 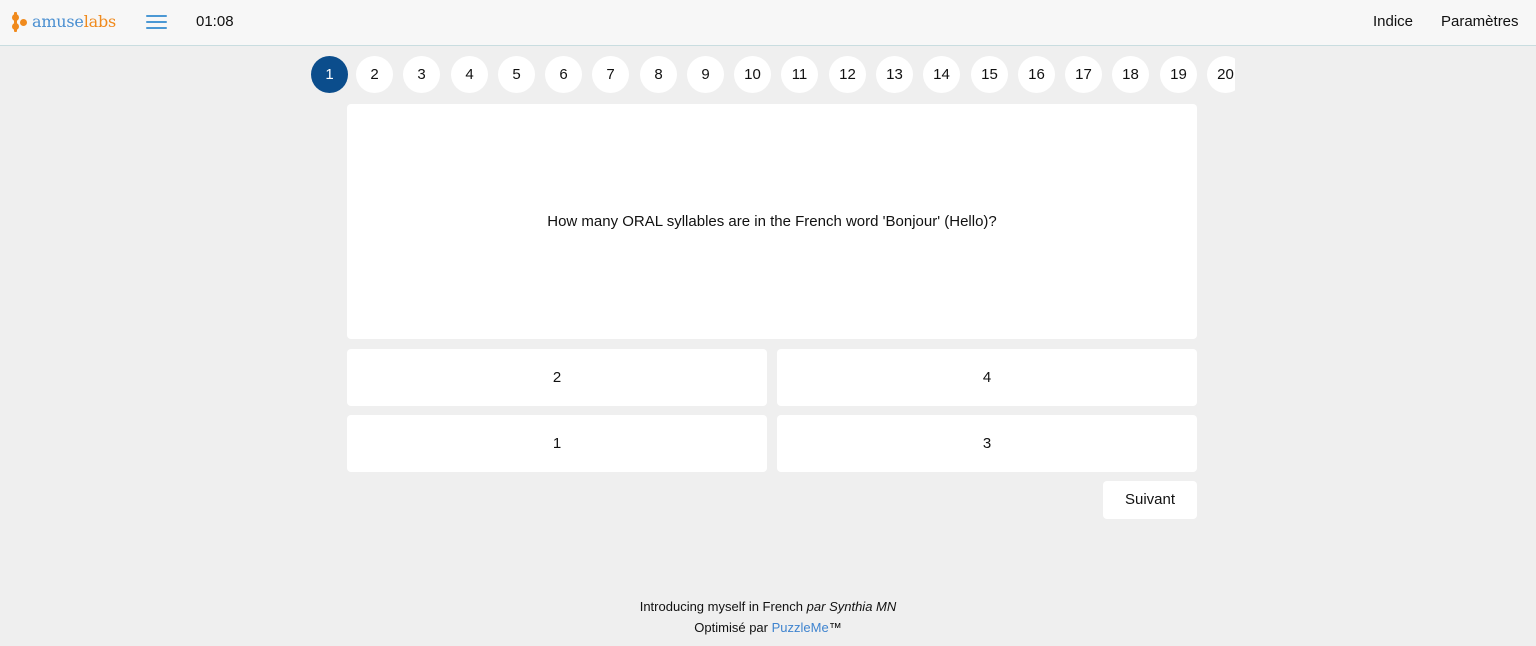 I want to click on trademark-symbol: ™, so click(x=835, y=627).